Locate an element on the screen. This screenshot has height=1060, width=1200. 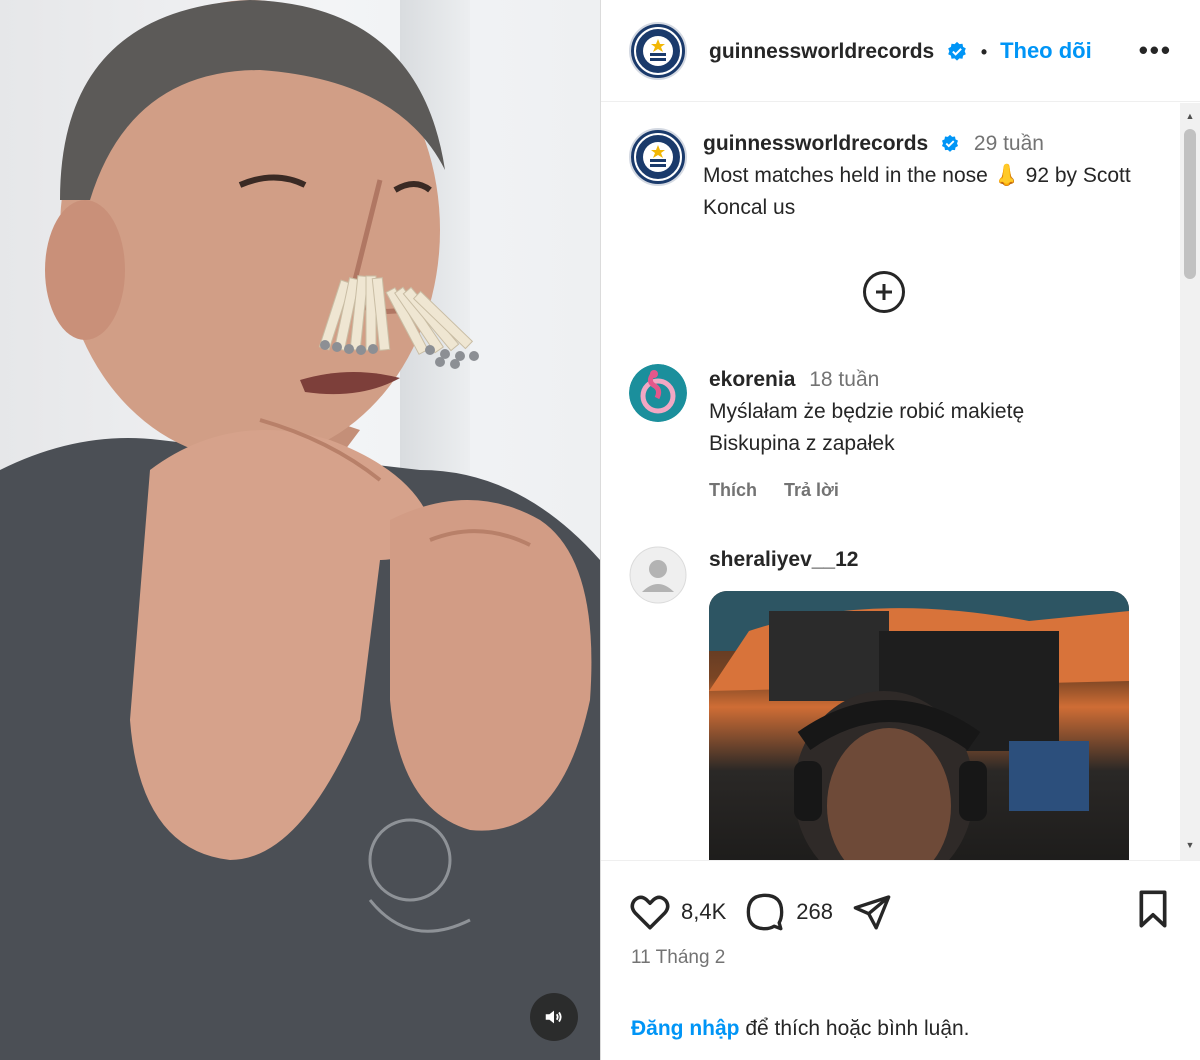
comment-button: 268 is located at coordinates (797, 912).